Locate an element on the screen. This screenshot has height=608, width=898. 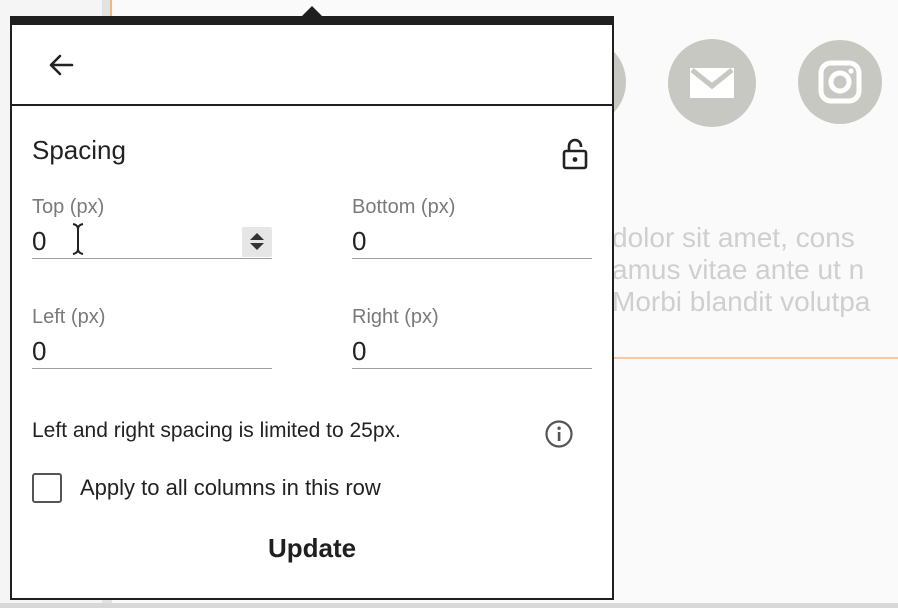
right-spacing-input is located at coordinates (442, 351).